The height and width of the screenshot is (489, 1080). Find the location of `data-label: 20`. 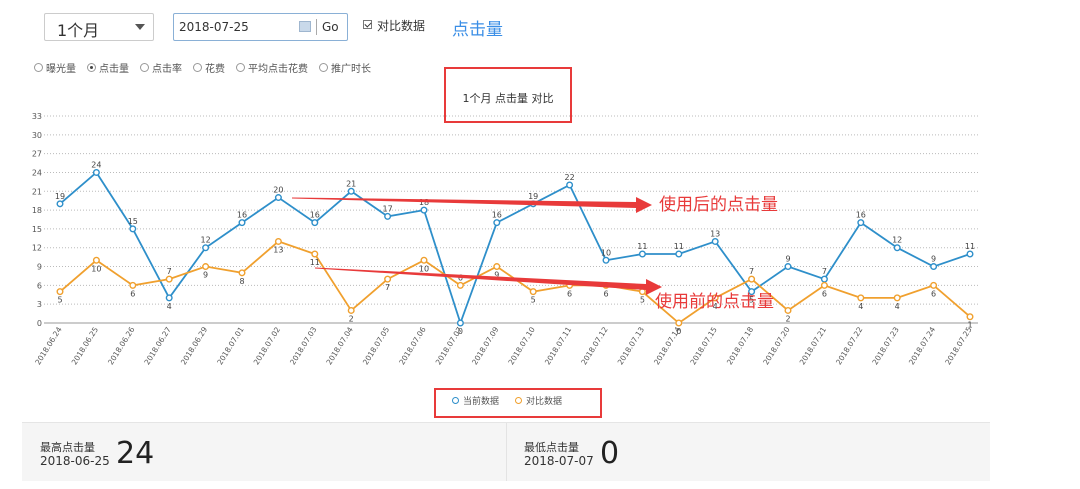

data-label: 20 is located at coordinates (278, 190).